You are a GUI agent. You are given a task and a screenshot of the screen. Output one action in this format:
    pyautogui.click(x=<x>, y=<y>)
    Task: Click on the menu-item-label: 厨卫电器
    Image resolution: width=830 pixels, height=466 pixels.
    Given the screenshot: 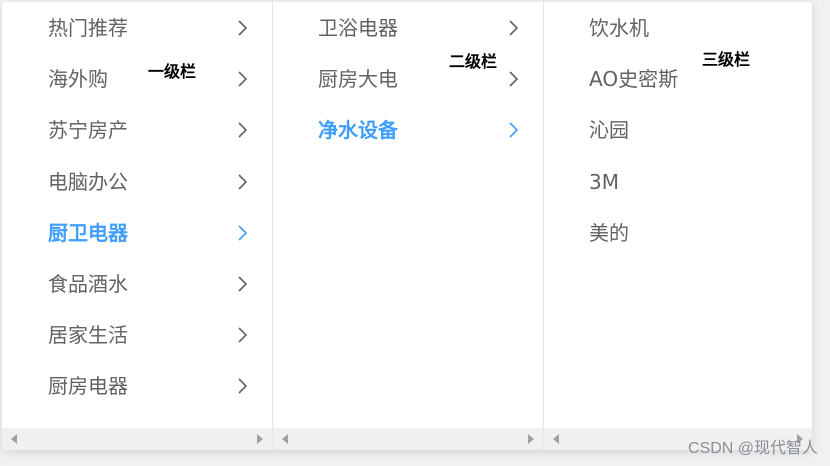 What is the action you would take?
    pyautogui.click(x=88, y=232)
    